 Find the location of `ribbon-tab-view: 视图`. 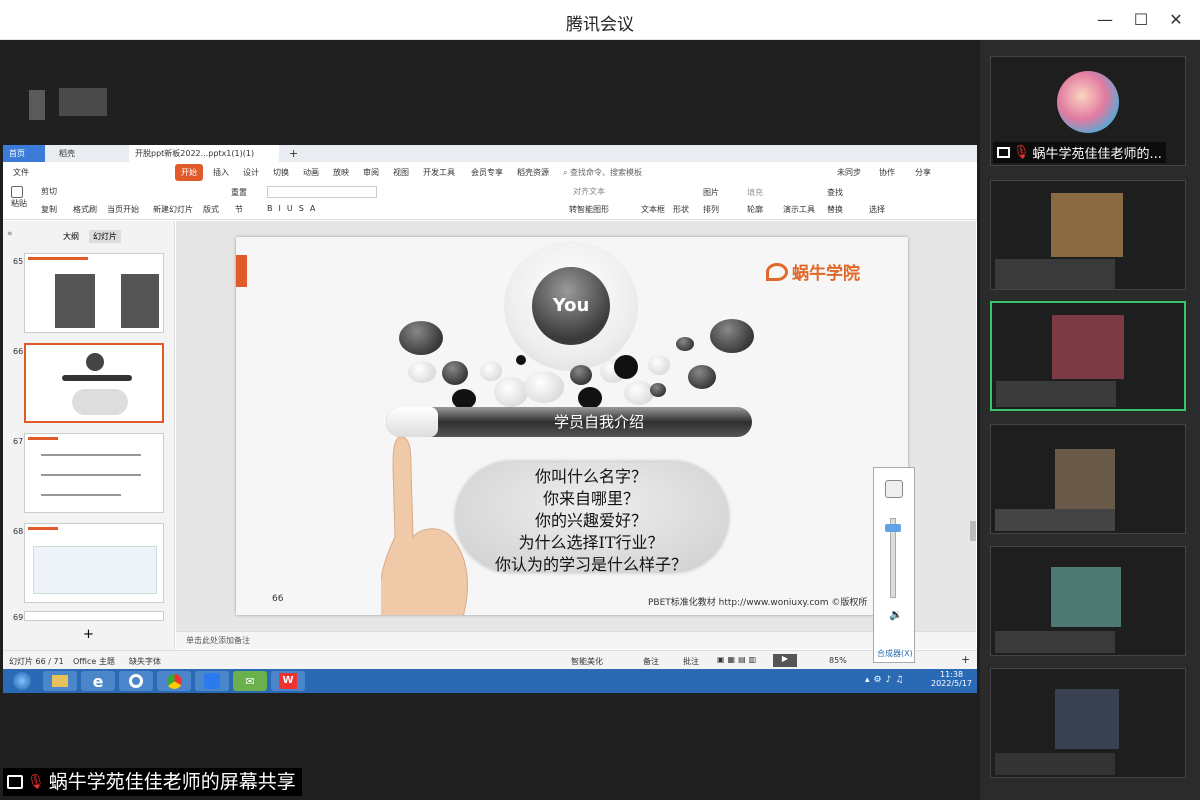

ribbon-tab-view: 视图 is located at coordinates (401, 172).